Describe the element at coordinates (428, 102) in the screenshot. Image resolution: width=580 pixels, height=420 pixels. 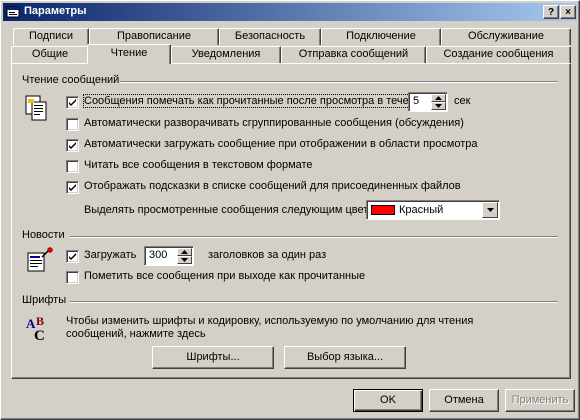
I see `mark-read-seconds-stepper: 5` at that location.